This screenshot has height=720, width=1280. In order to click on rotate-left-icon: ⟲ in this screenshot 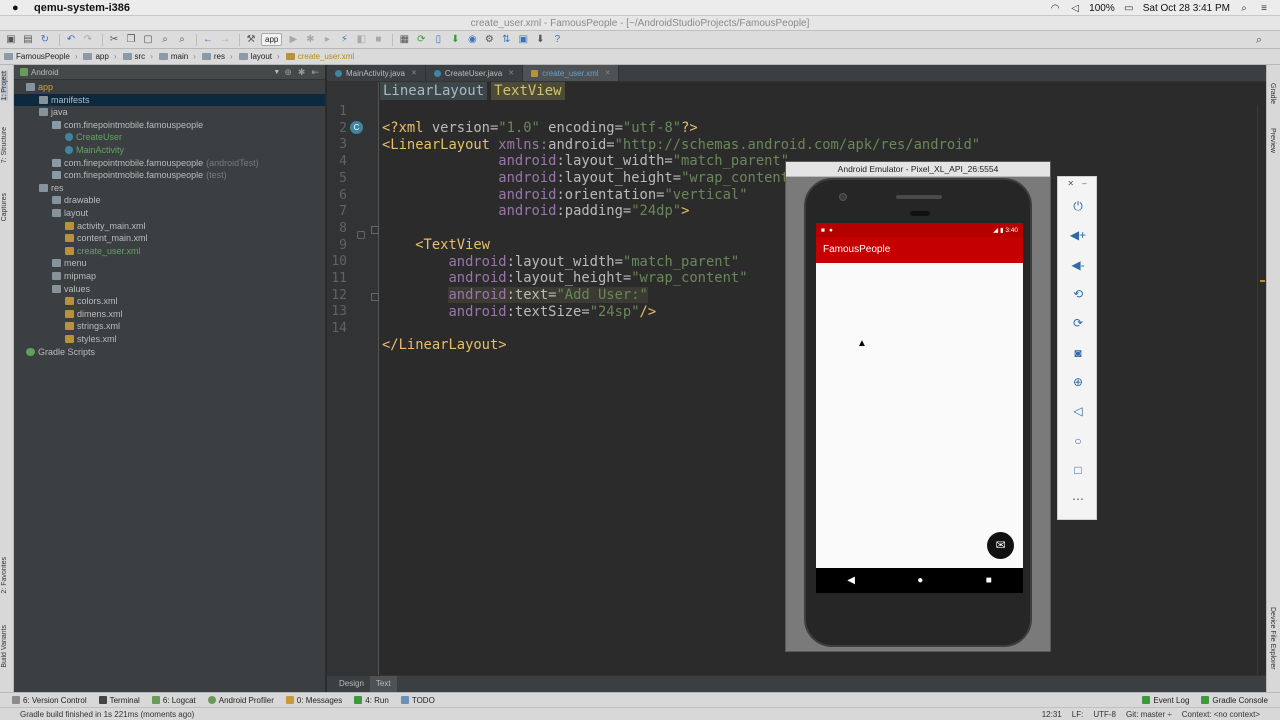, I will do `click(1078, 294)`.